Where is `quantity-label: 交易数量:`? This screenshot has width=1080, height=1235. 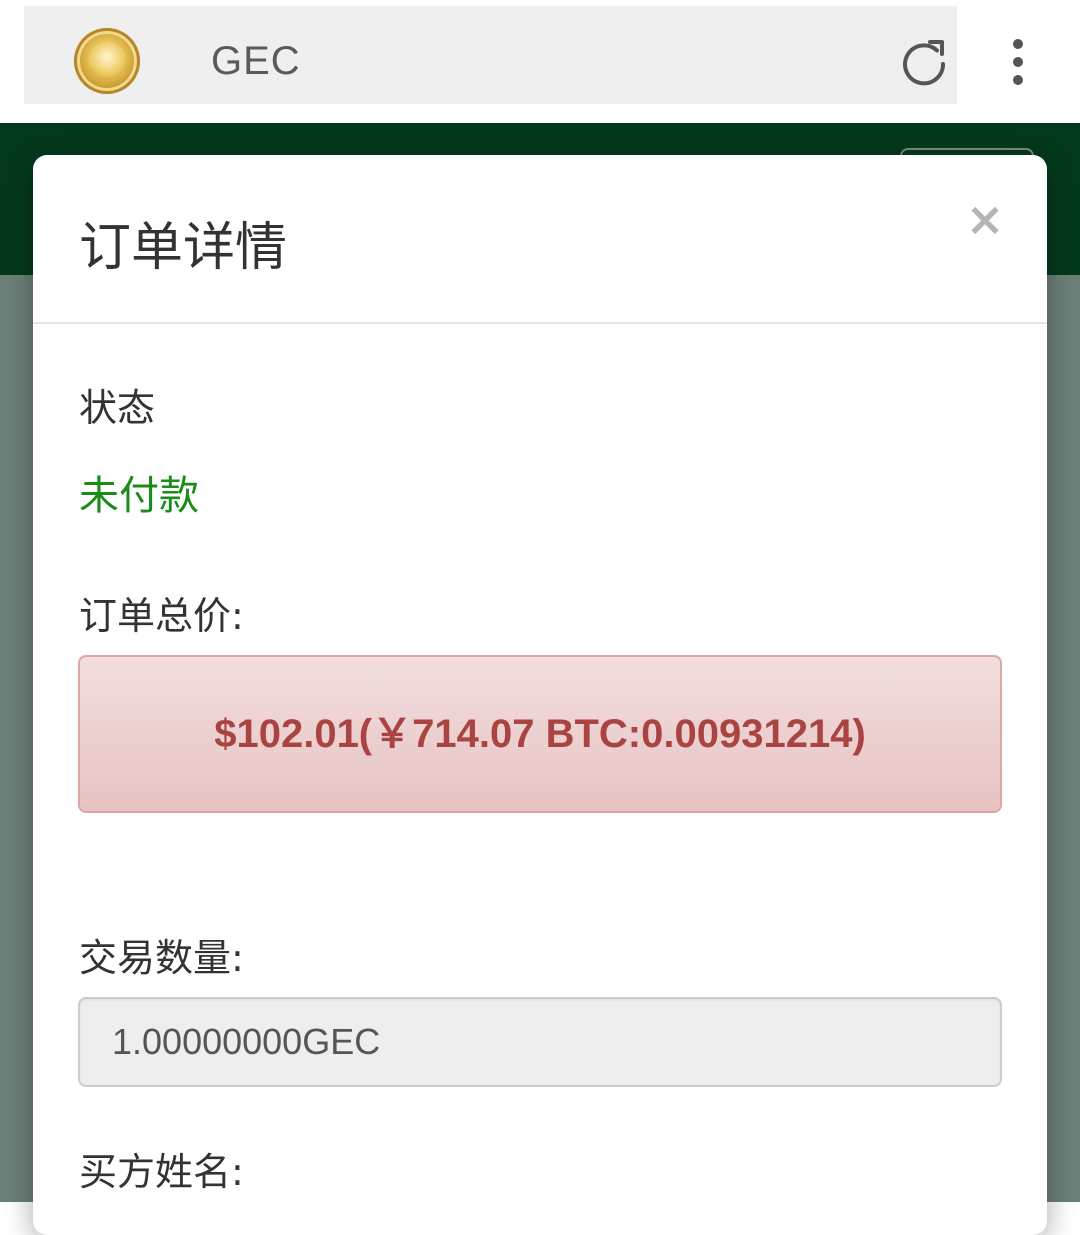
quantity-label: 交易数量: is located at coordinates (161, 958).